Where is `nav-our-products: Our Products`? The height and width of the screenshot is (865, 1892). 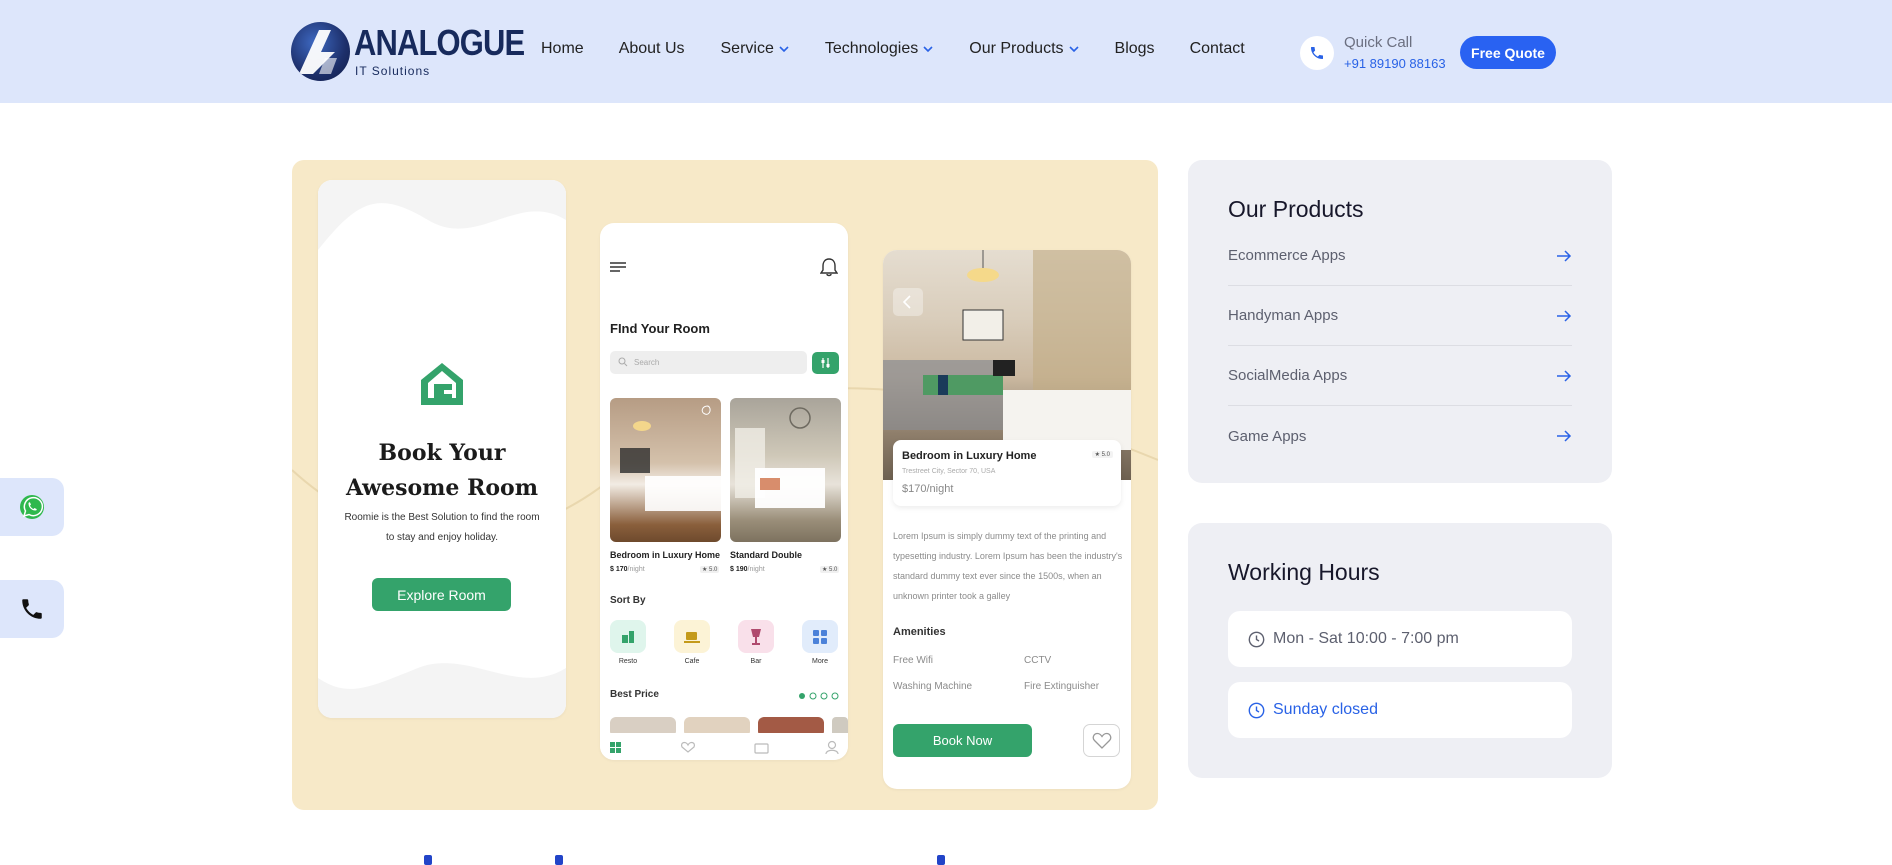 nav-our-products: Our Products is located at coordinates (1024, 49).